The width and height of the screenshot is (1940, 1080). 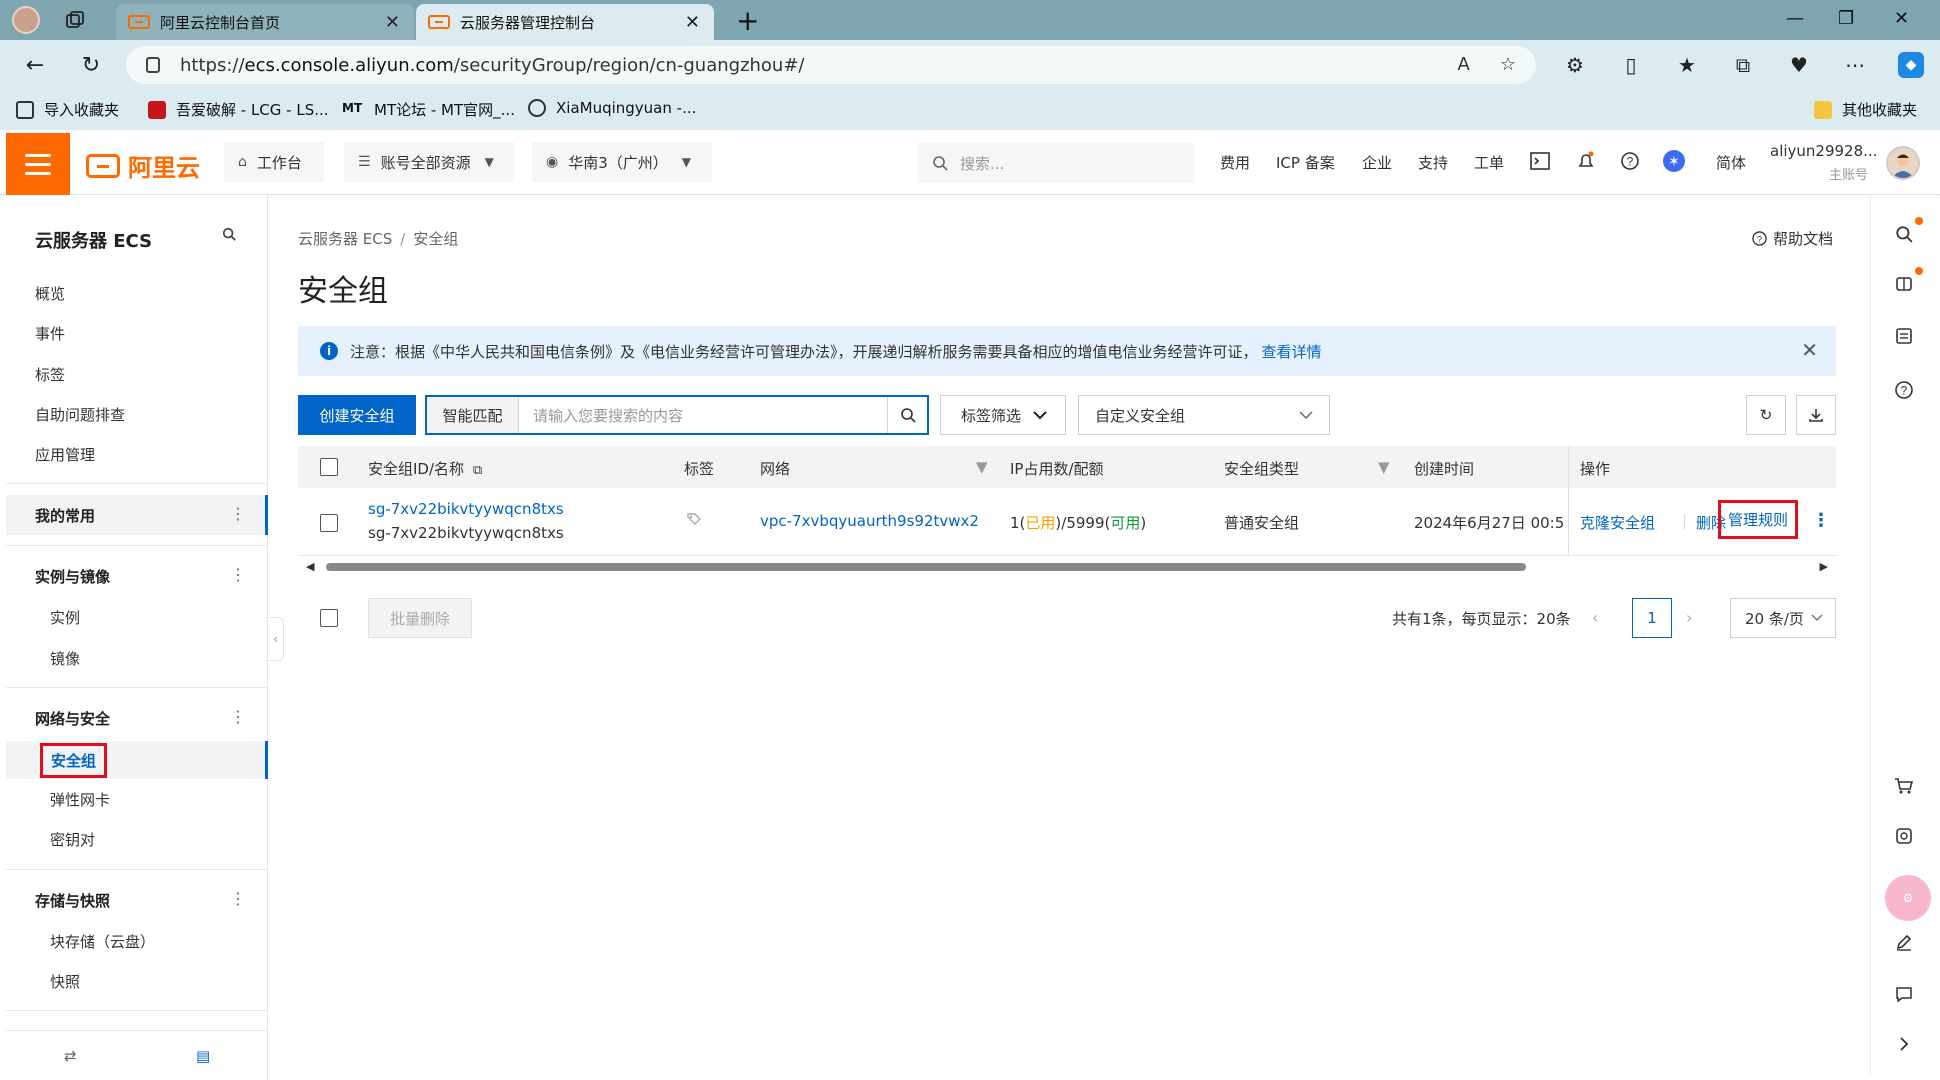 I want to click on scroll-right-icon: ▶, so click(x=1824, y=566).